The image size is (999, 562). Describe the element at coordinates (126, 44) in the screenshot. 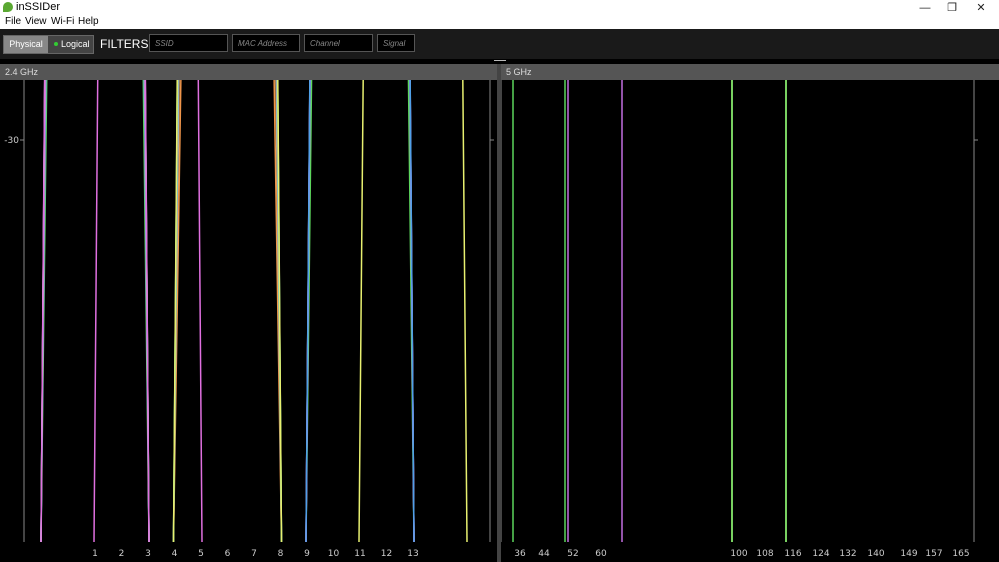

I see `filters-label: FILTERS:` at that location.